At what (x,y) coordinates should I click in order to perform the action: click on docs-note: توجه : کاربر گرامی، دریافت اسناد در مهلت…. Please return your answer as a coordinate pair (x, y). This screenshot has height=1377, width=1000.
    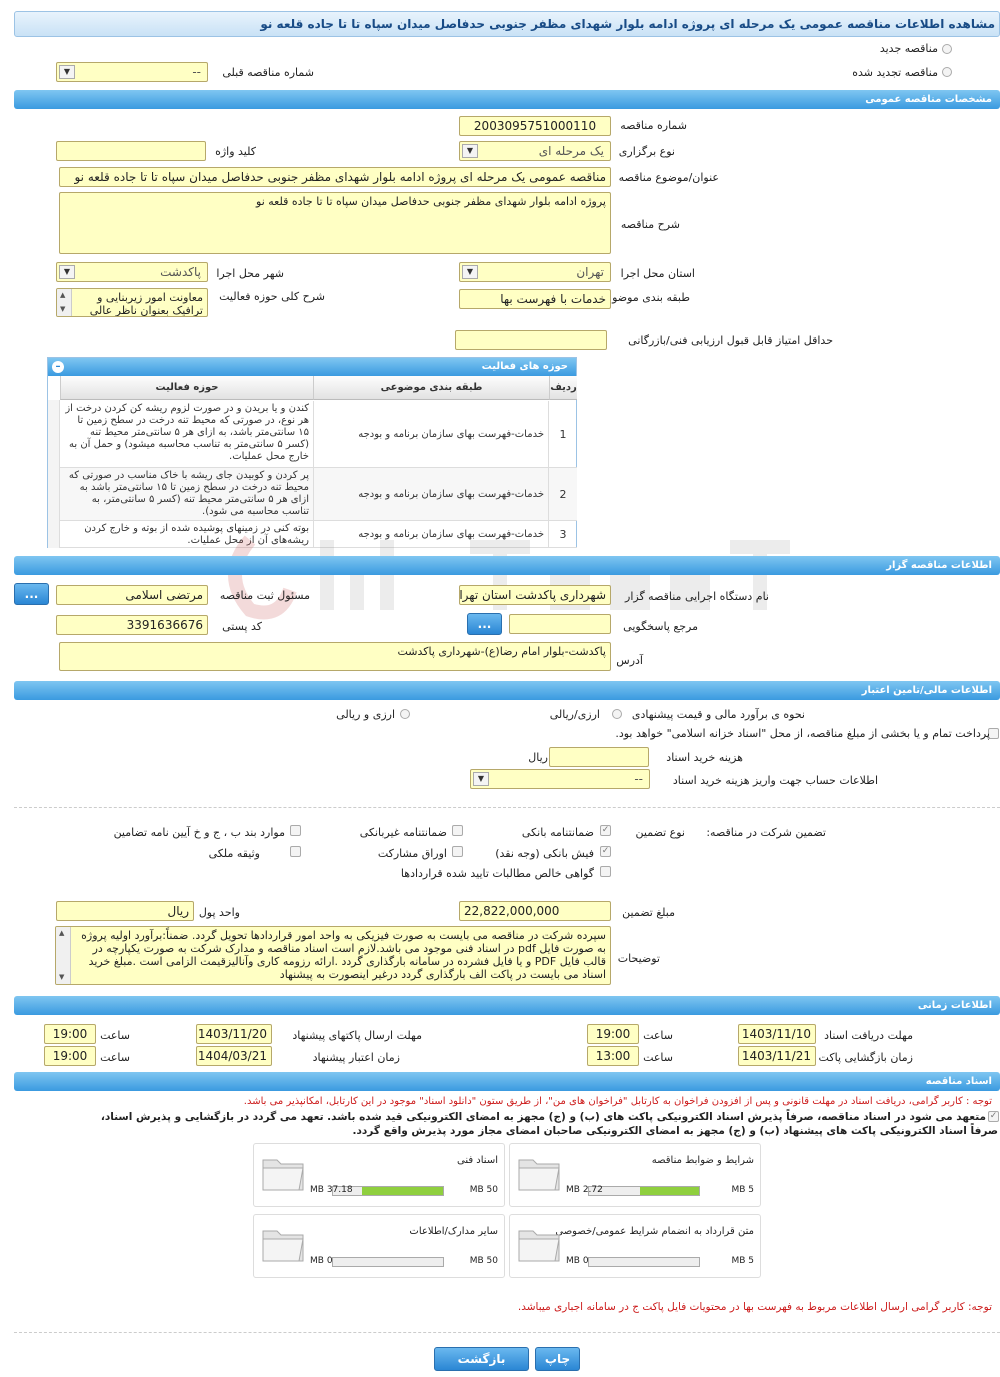
    Looking at the image, I should click on (617, 1101).